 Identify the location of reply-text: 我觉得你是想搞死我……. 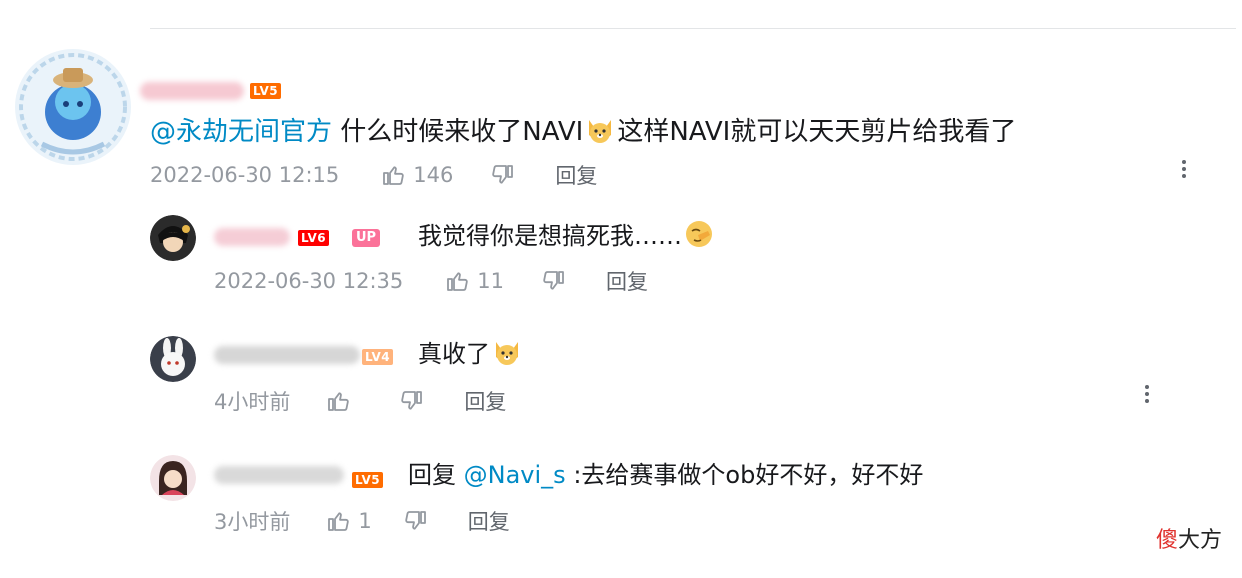
(567, 236).